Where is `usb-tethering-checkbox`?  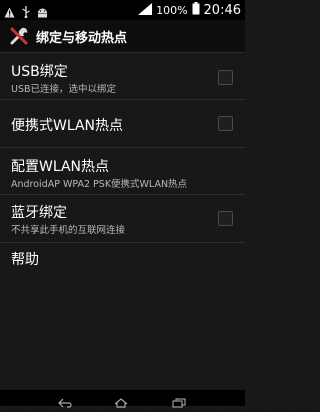
usb-tethering-checkbox is located at coordinates (225, 77).